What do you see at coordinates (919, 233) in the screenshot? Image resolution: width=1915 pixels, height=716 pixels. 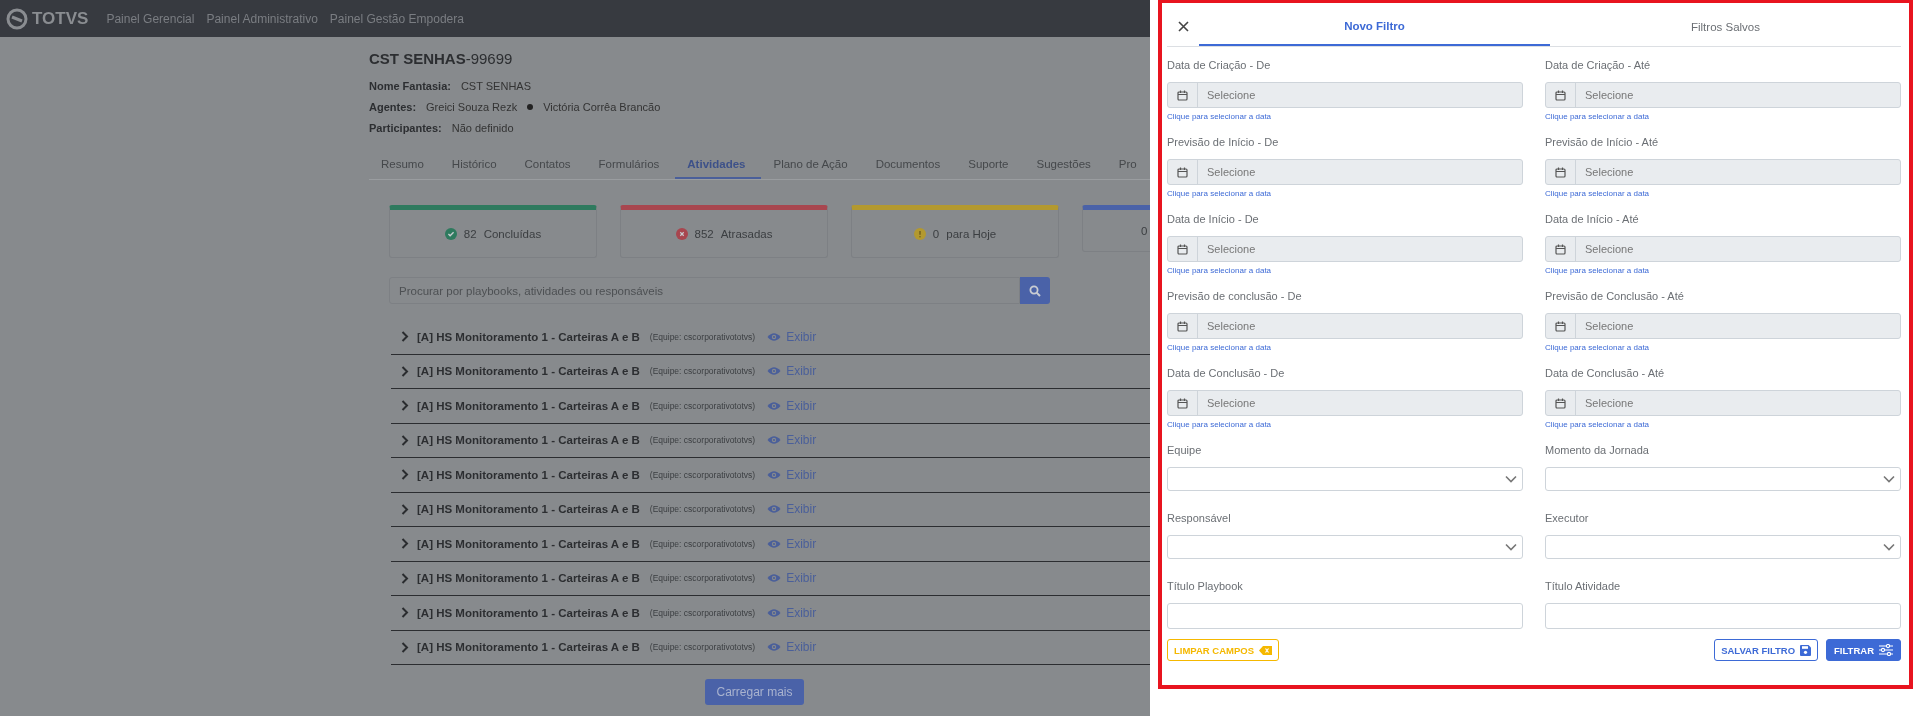 I see `alert-circle-icon` at bounding box center [919, 233].